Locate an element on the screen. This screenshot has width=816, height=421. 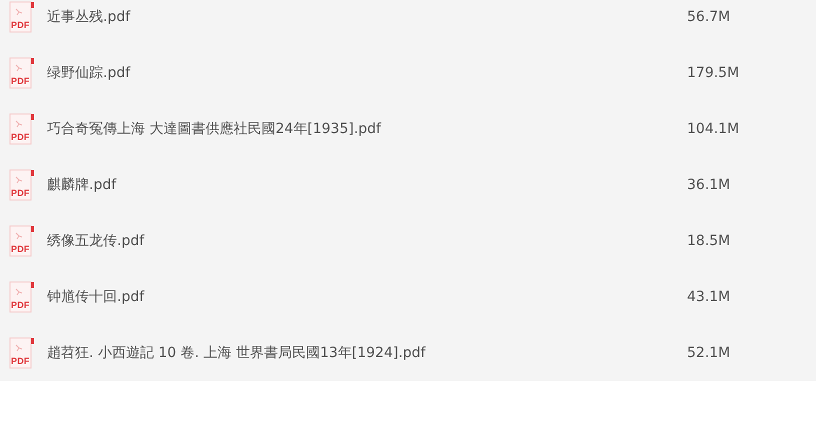
file-name: 绣像五龙传.pdf is located at coordinates (367, 241).